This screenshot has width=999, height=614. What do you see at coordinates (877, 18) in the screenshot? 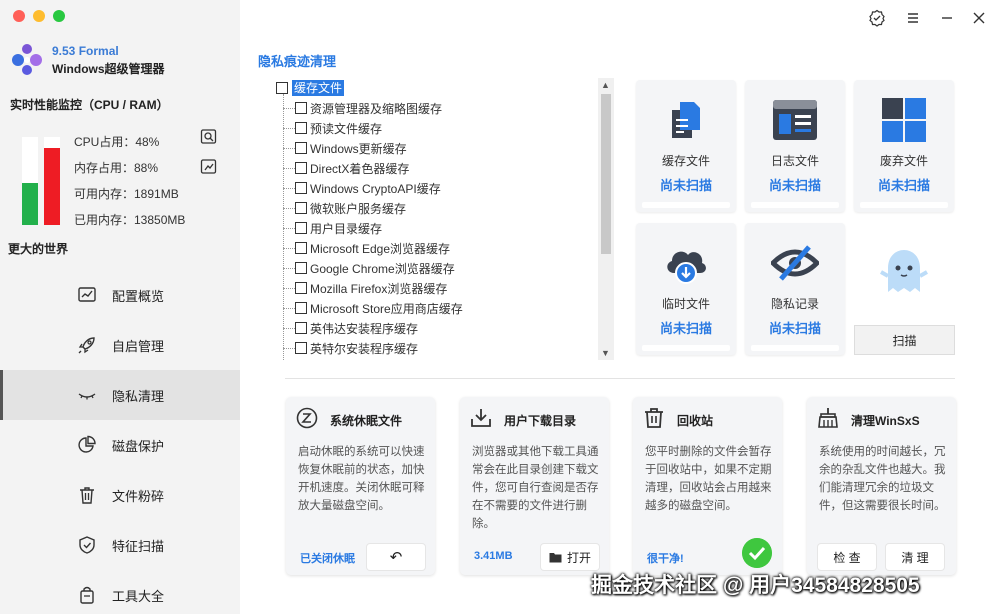
I see `verified-badge-icon` at bounding box center [877, 18].